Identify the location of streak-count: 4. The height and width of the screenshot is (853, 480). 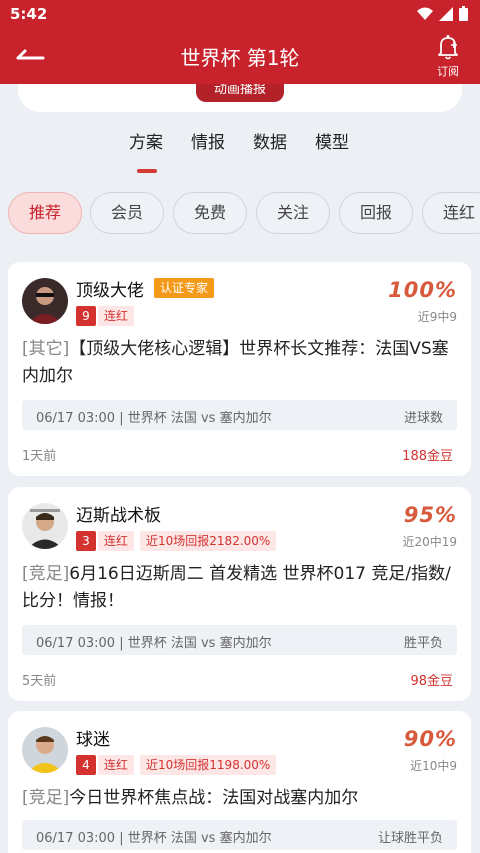
(86, 765).